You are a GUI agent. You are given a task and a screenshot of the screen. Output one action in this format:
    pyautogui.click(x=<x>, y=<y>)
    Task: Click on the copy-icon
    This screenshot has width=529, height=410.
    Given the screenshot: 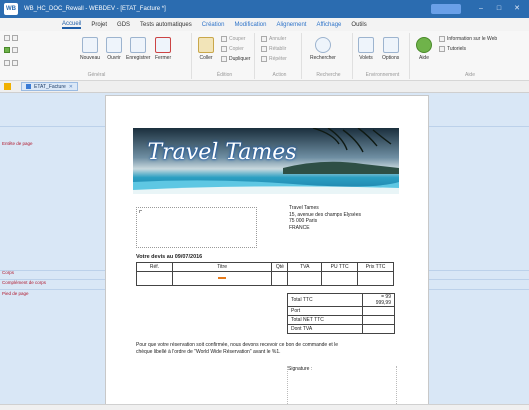 What is the action you would take?
    pyautogui.click(x=224, y=49)
    